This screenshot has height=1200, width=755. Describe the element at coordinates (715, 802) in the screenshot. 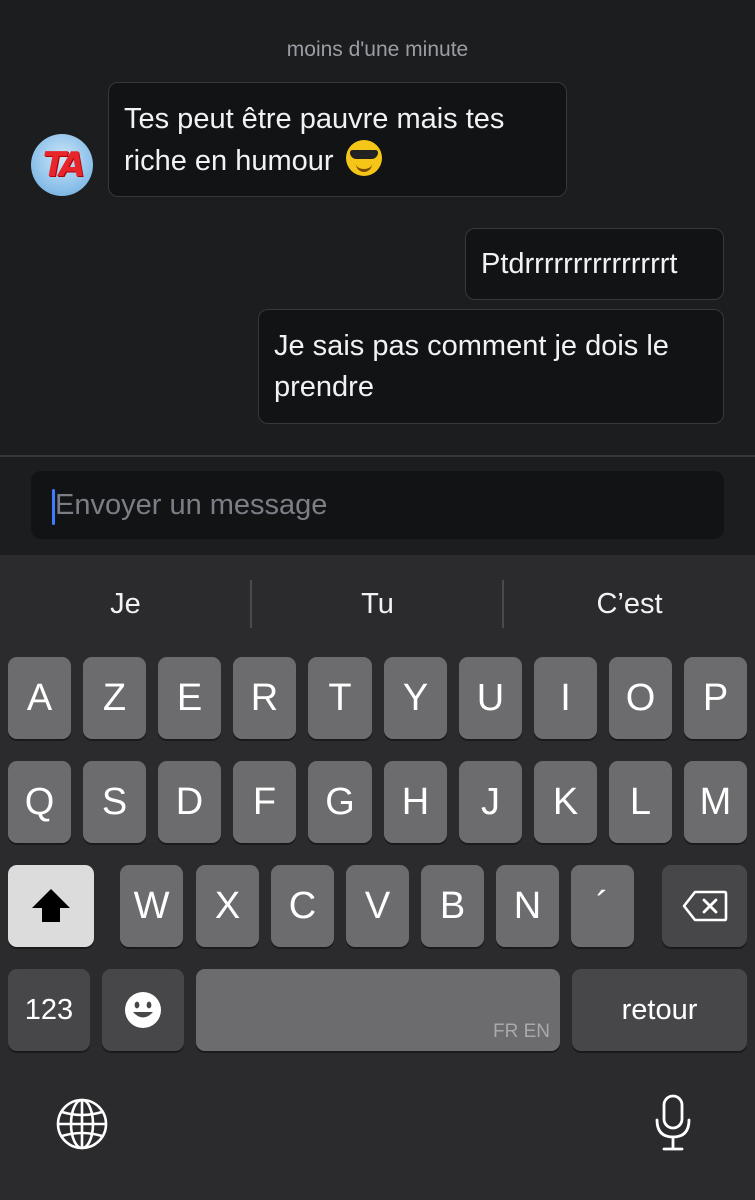

I see `key-m: M` at that location.